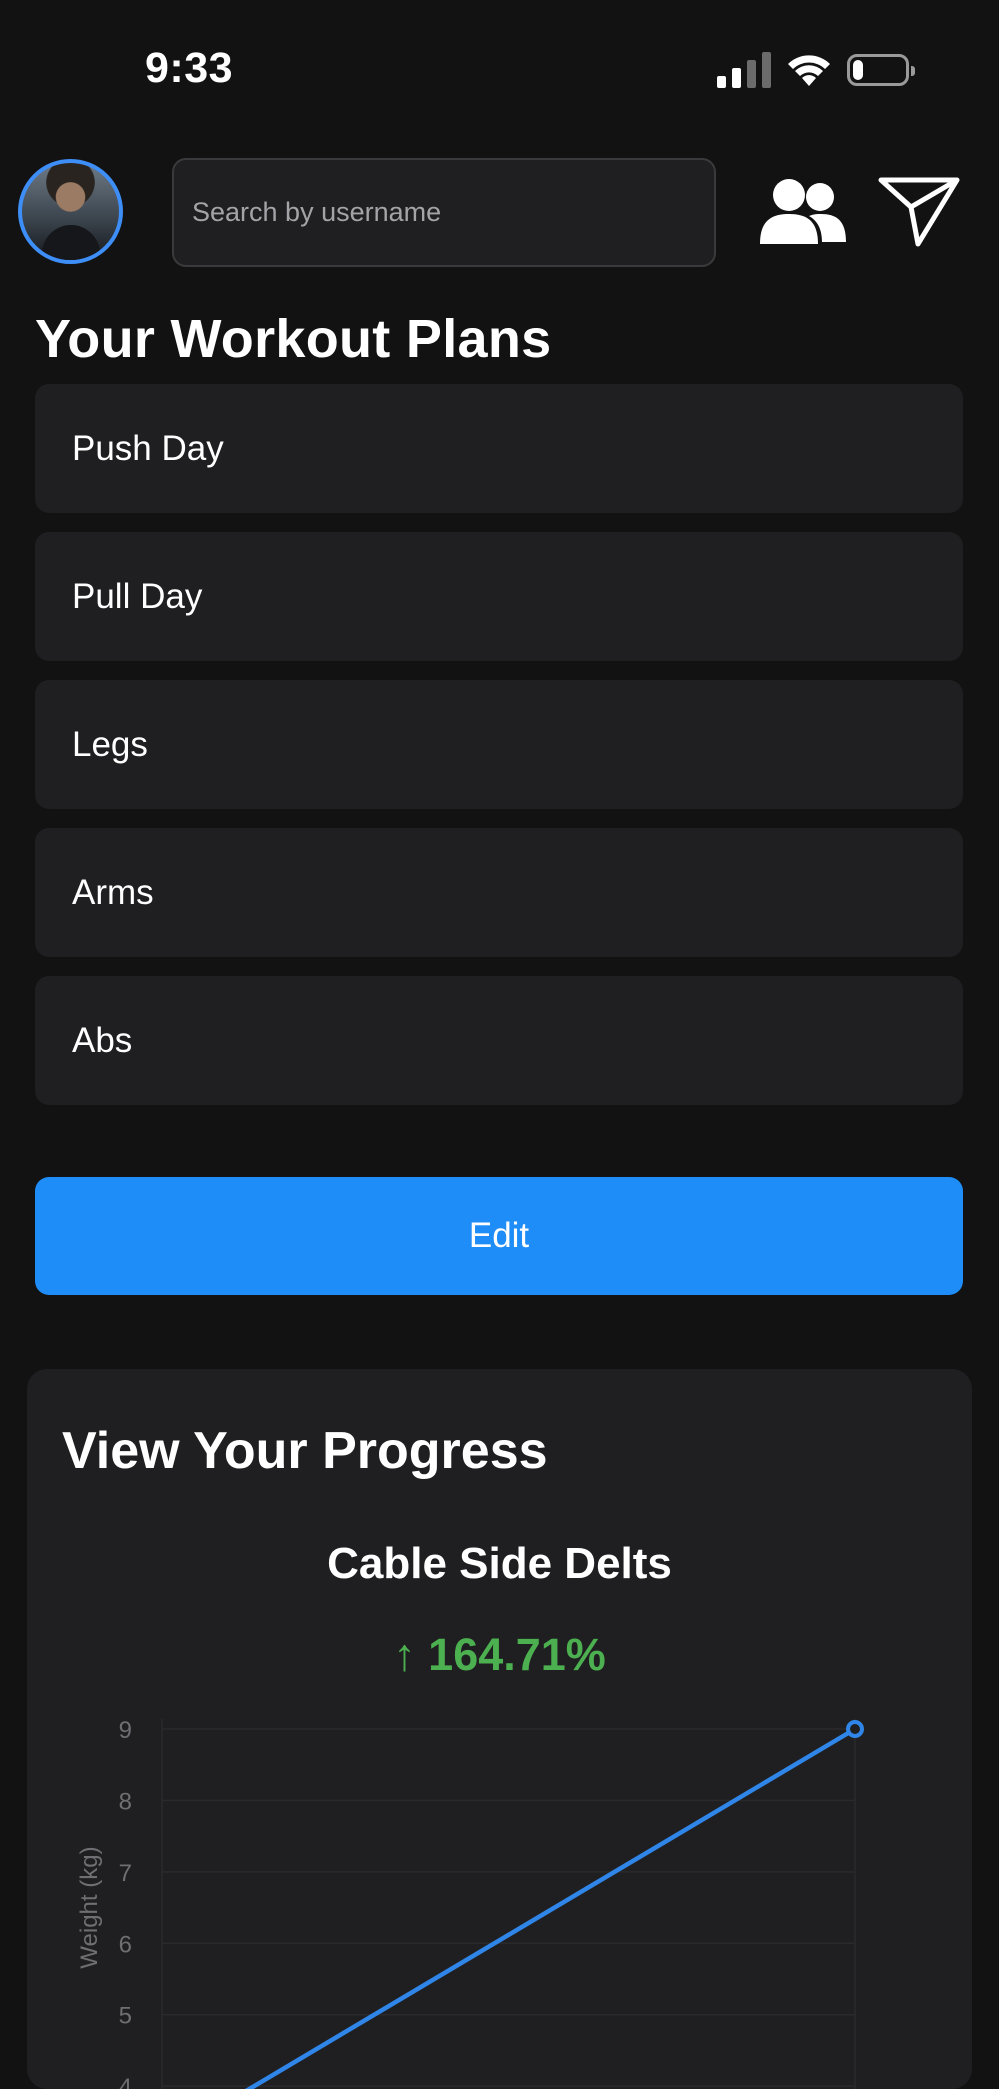 The width and height of the screenshot is (999, 2089). I want to click on y-tick-label: 7, so click(125, 1873).